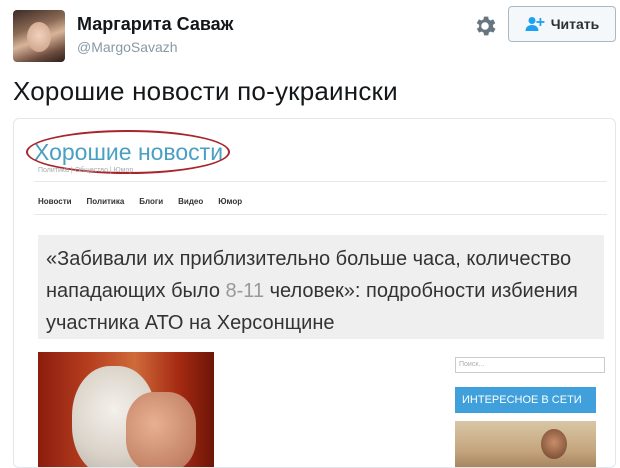 The width and height of the screenshot is (620, 468). I want to click on author-name: Маргарита Саваж, so click(155, 24).